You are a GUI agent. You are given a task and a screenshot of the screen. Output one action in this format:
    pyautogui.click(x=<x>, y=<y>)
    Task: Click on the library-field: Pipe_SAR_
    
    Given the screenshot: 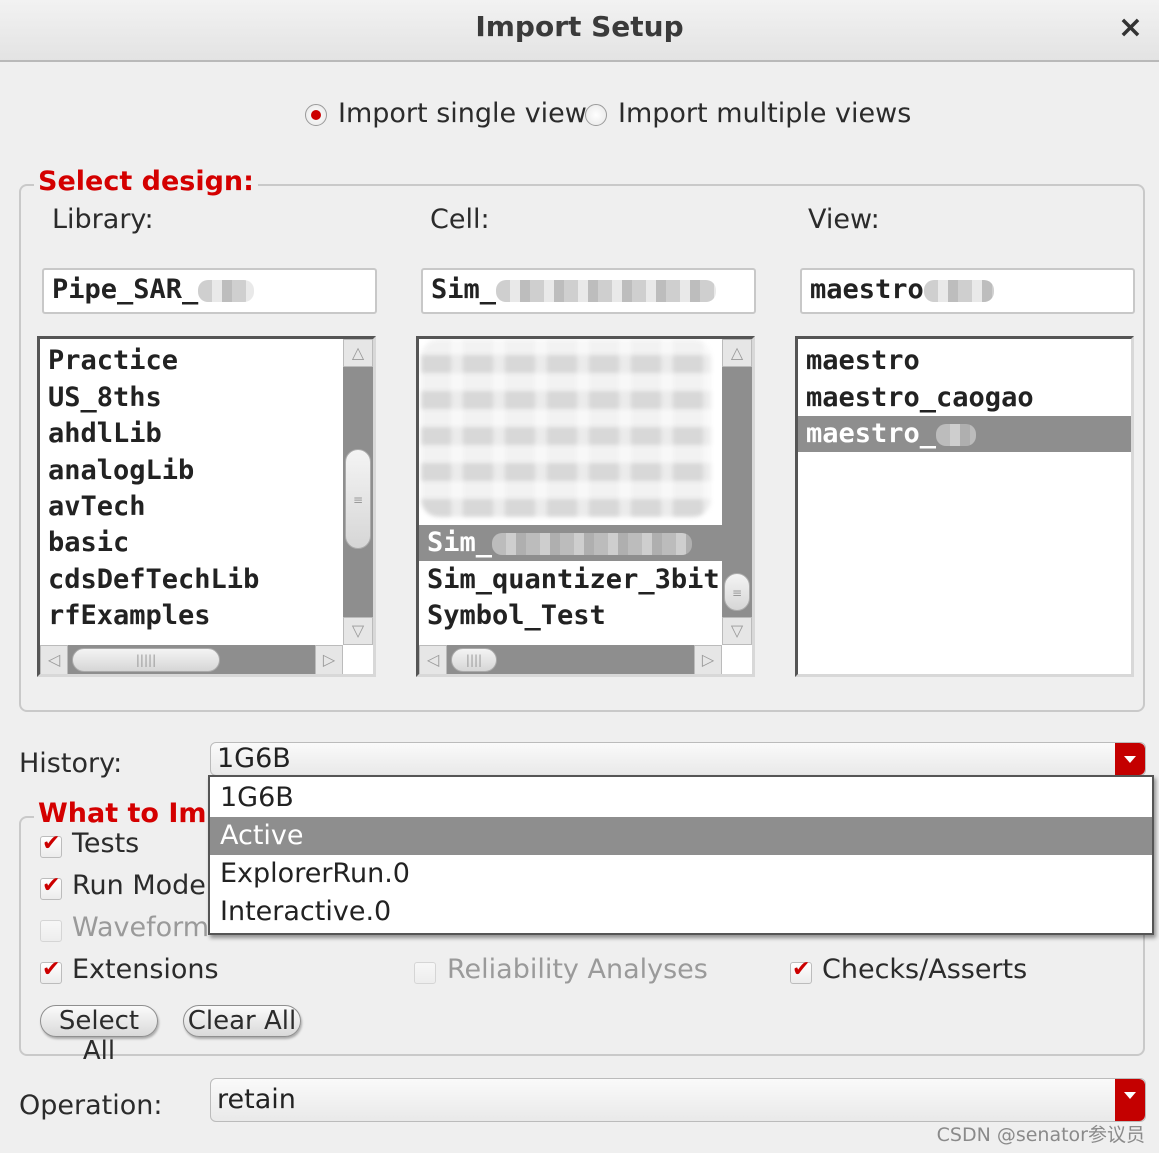 What is the action you would take?
    pyautogui.click(x=209, y=291)
    